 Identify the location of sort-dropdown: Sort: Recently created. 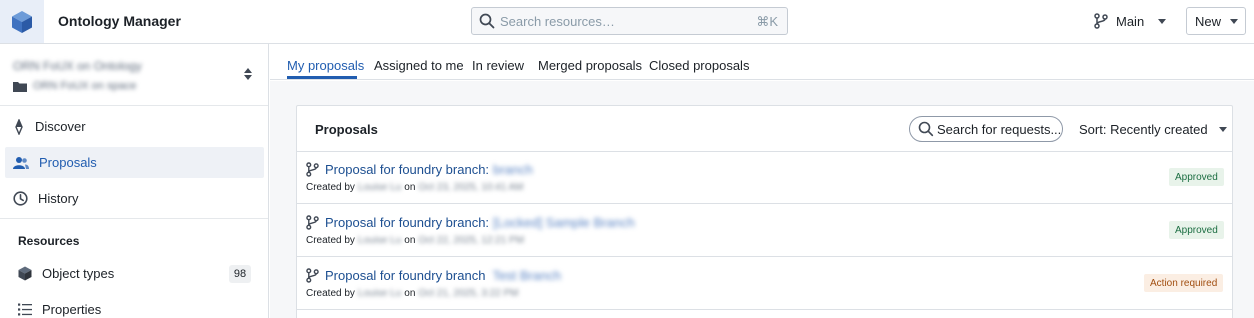
(1153, 129).